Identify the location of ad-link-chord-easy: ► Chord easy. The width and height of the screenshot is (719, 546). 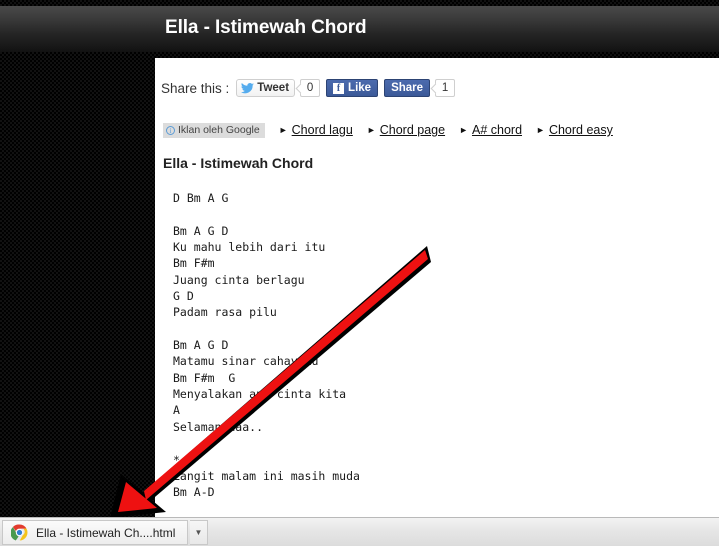
(574, 130).